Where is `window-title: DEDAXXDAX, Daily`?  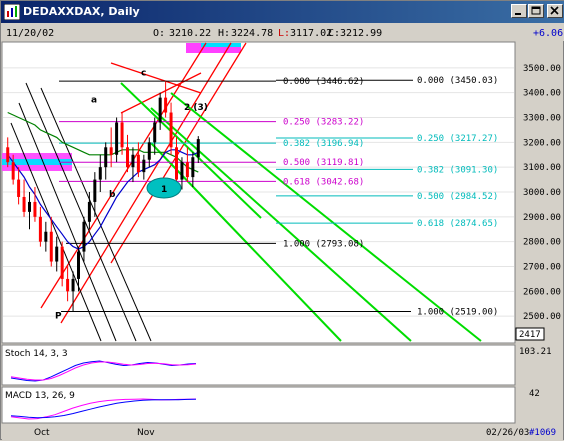 window-title: DEDAXXDAX, Daily is located at coordinates (81, 11).